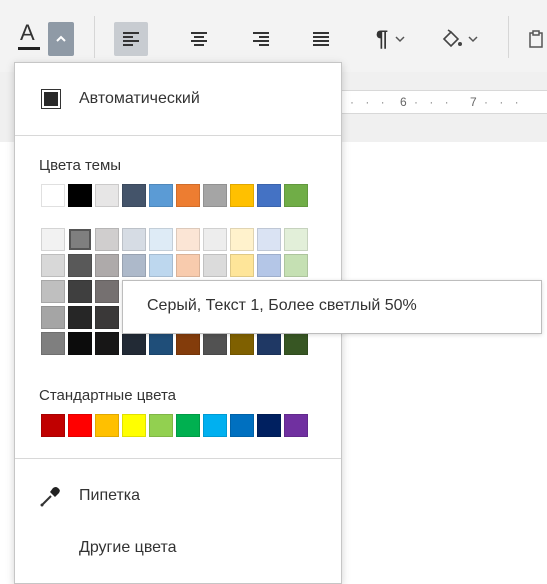  I want to click on align-center-button, so click(199, 39).